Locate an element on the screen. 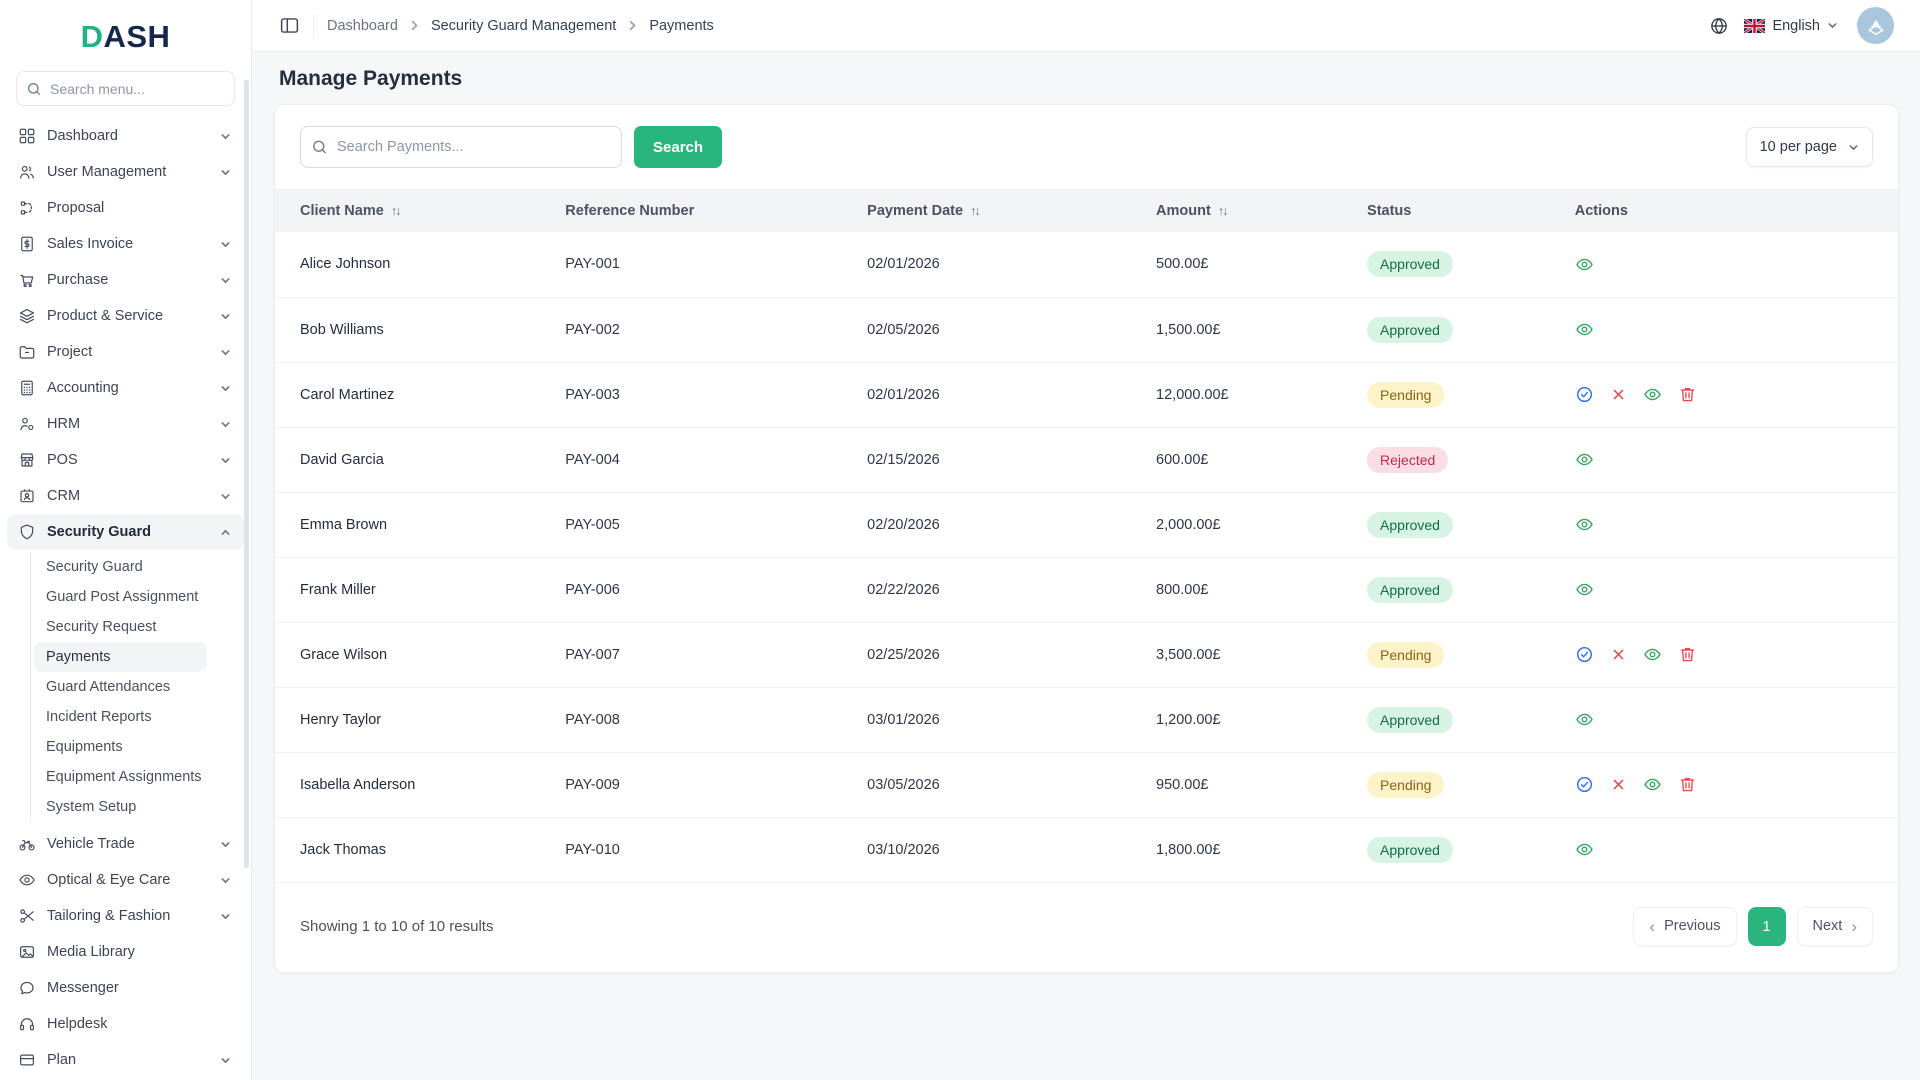 The height and width of the screenshot is (1080, 1920). per-page-select: 10 per page is located at coordinates (1809, 147).